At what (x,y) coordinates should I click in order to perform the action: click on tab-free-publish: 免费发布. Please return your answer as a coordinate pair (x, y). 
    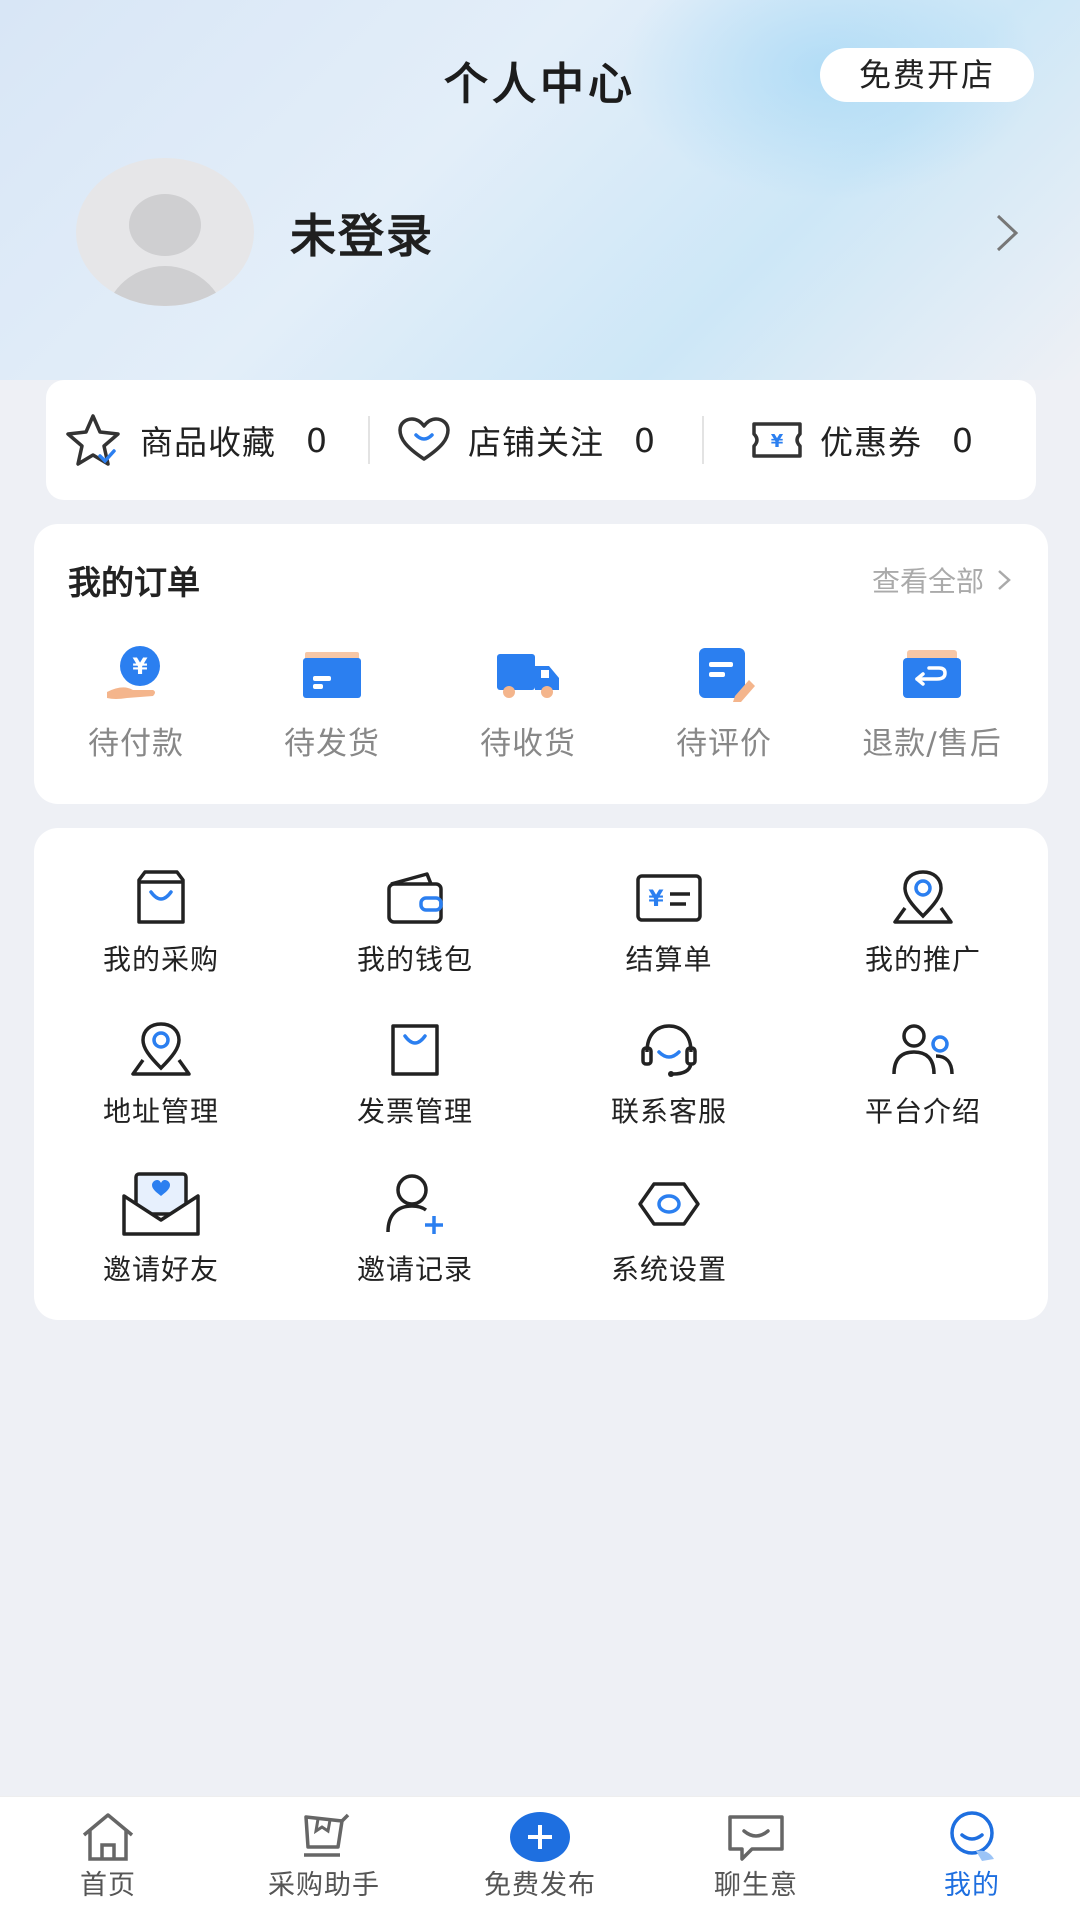
    Looking at the image, I should click on (540, 1856).